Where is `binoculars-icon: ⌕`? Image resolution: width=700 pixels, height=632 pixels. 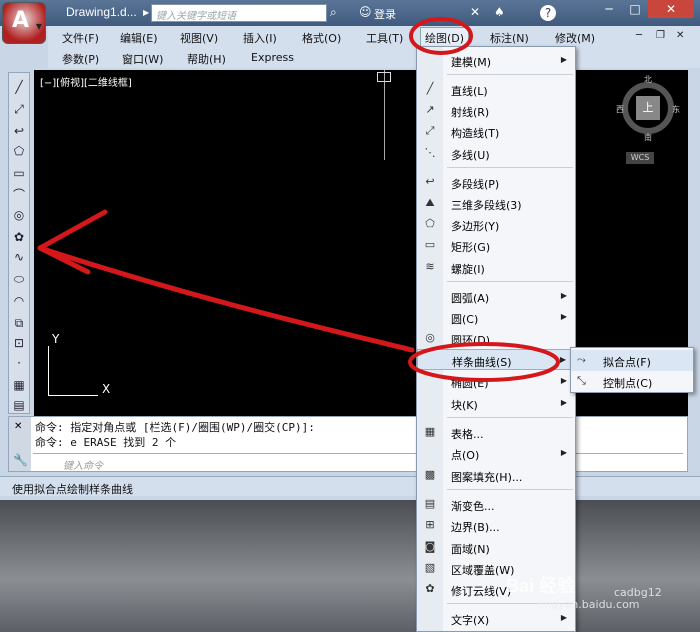 binoculars-icon: ⌕ is located at coordinates (333, 12).